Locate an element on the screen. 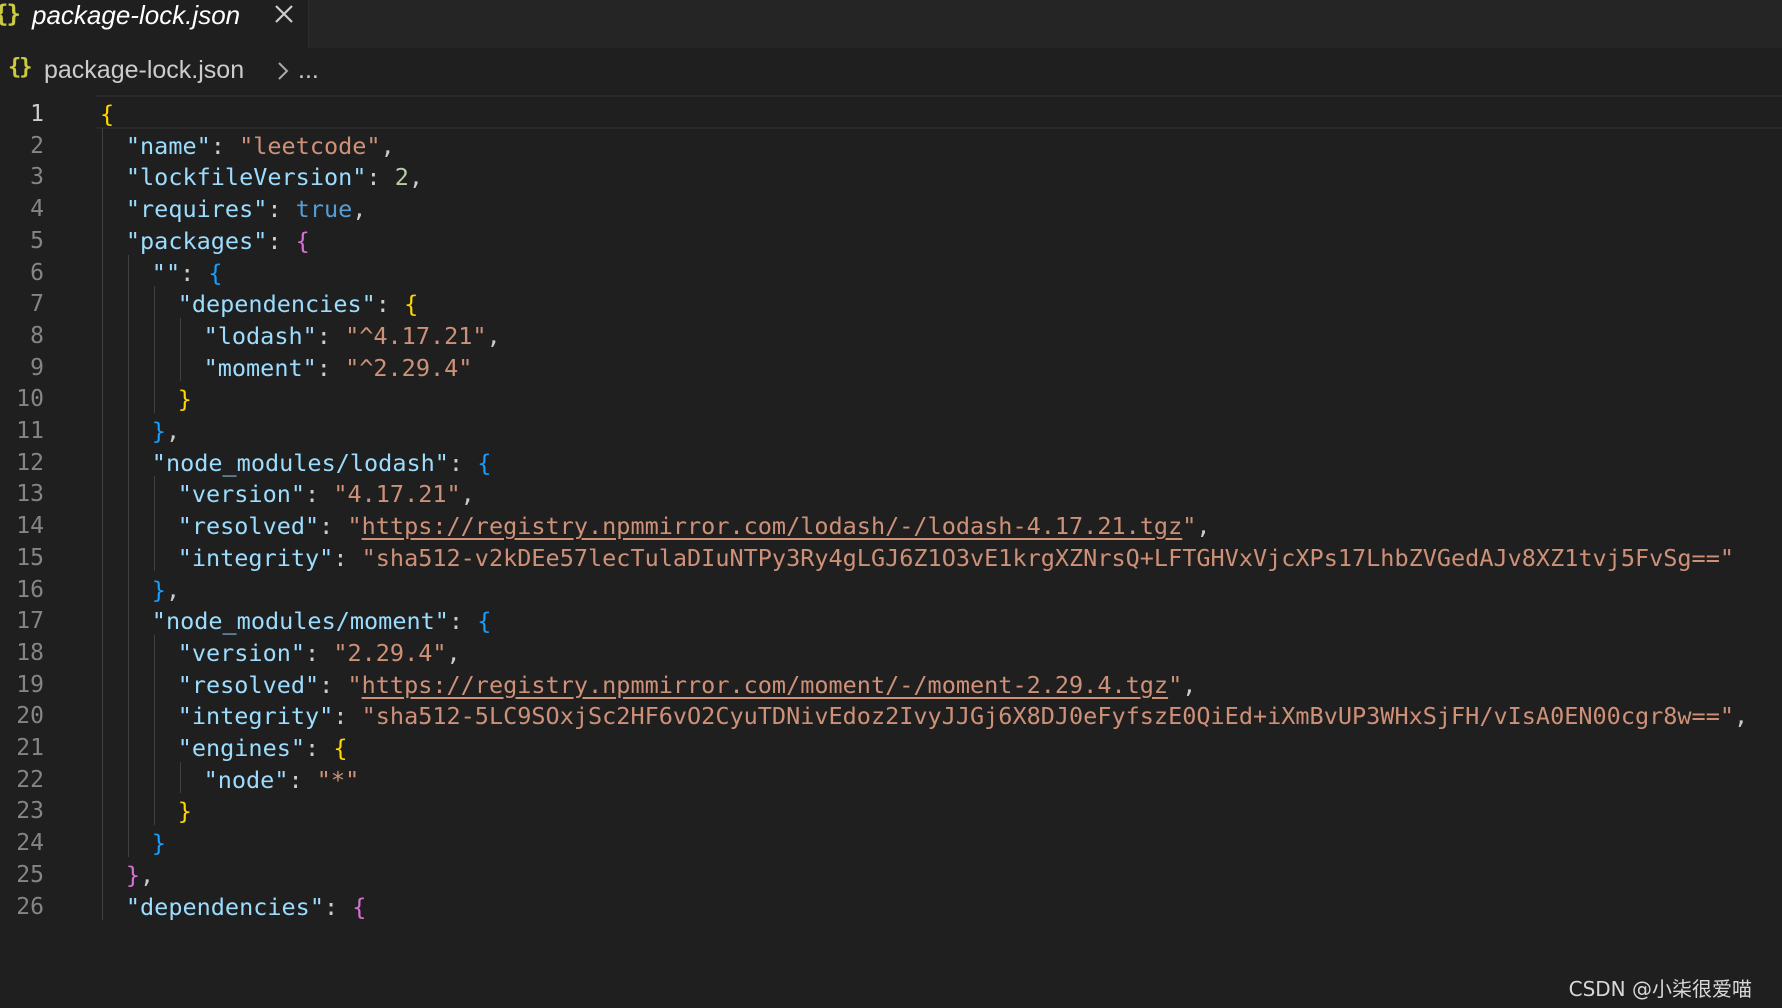 This screenshot has width=1782, height=1008. code-token: 2 is located at coordinates (401, 177).